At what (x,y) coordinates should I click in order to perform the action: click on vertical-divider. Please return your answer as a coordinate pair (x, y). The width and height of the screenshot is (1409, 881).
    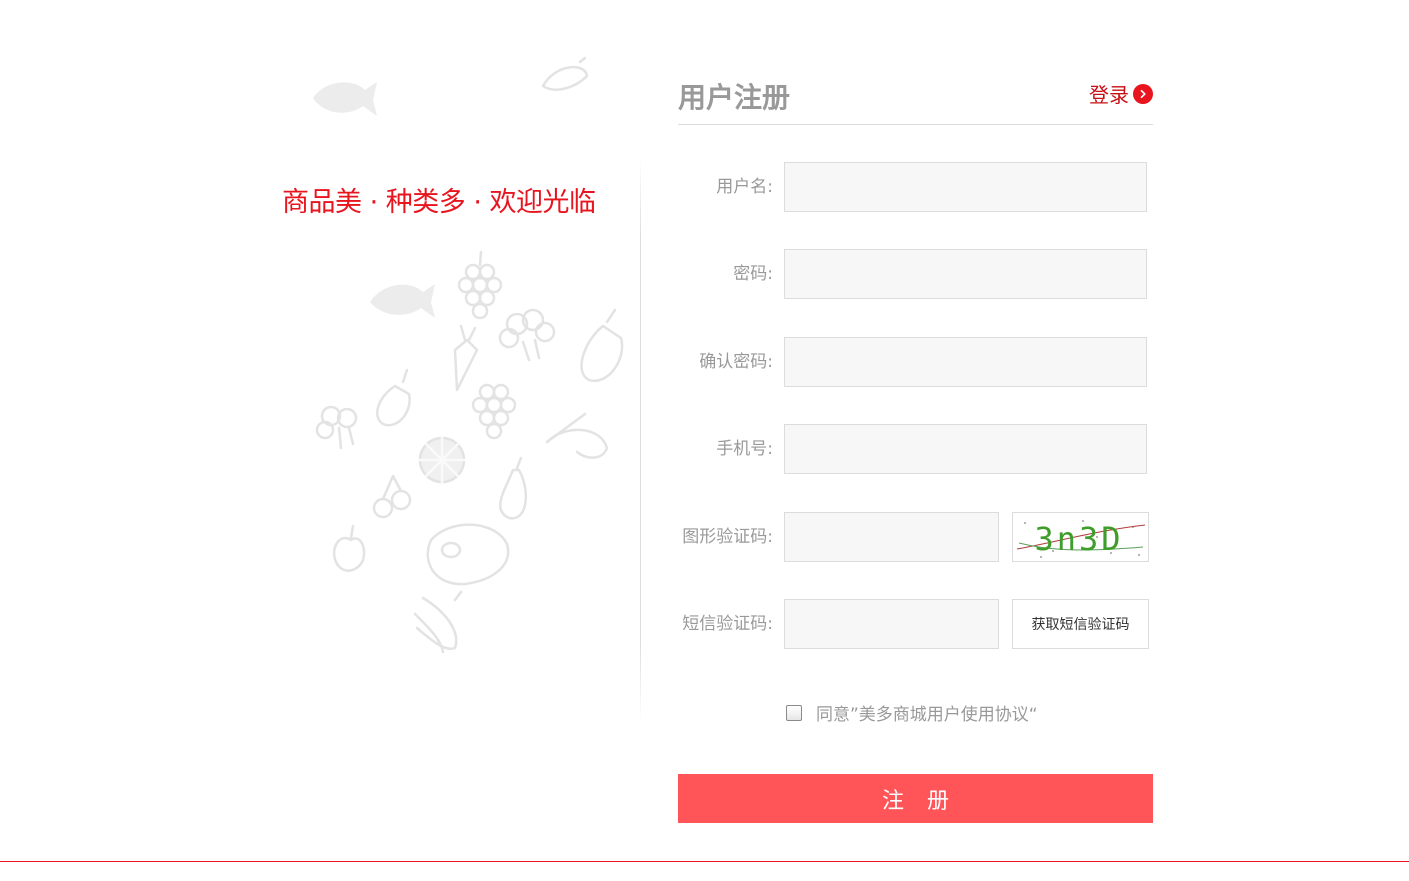
    Looking at the image, I should click on (640, 440).